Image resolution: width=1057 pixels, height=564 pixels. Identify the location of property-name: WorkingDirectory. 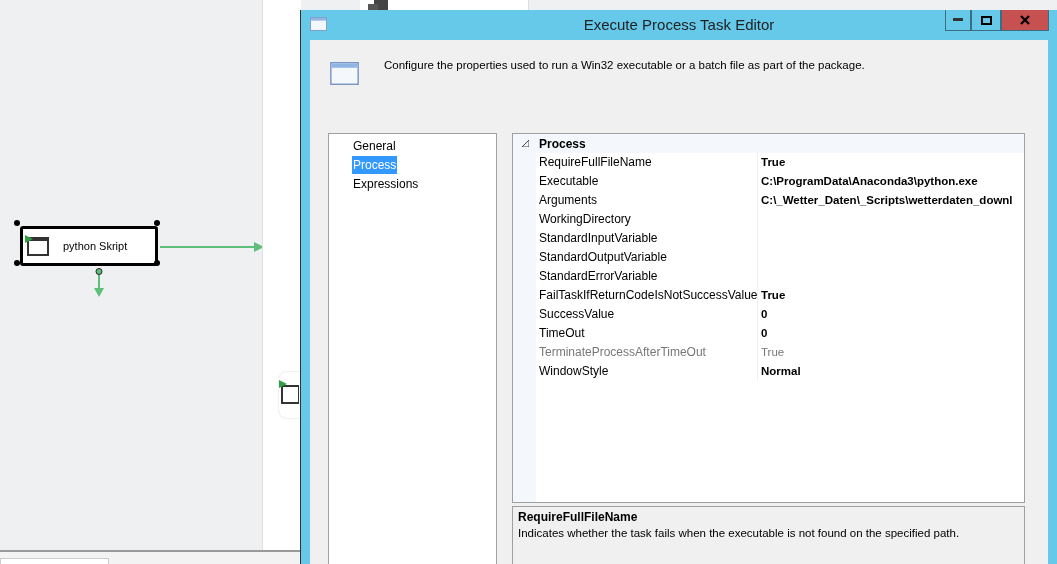
(647, 219).